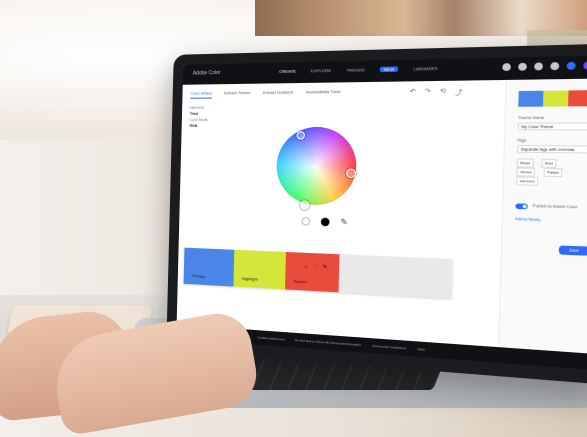 The image size is (587, 437). What do you see at coordinates (572, 250) in the screenshot?
I see `save-button: Save` at bounding box center [572, 250].